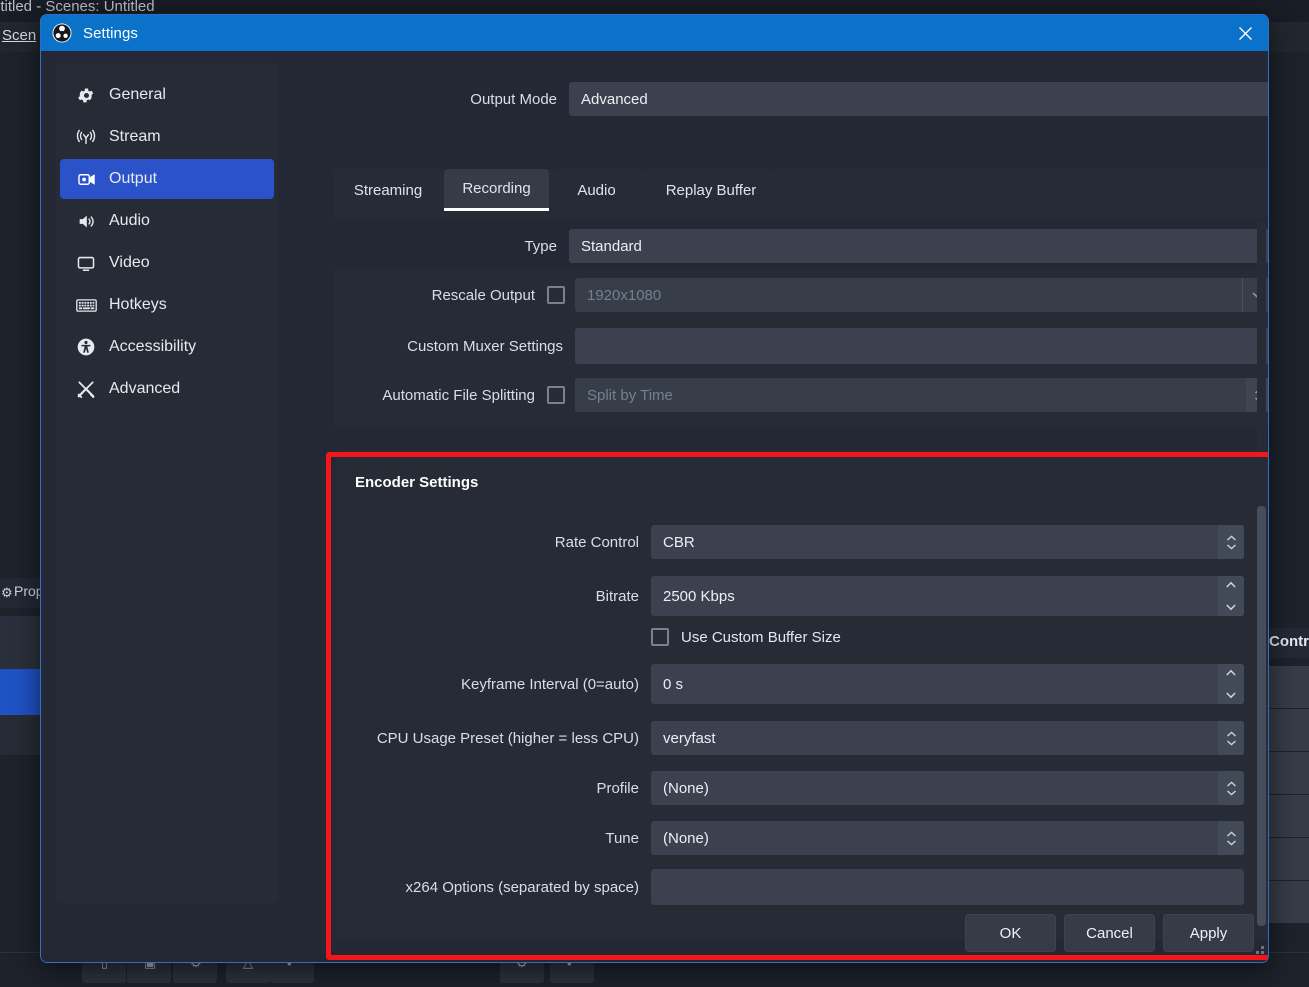  I want to click on controls-dock-label: Contr, so click(1289, 641).